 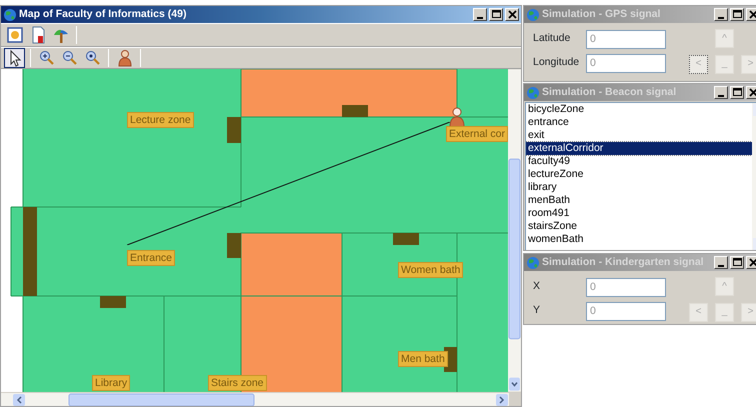 I want to click on zoom-out-icon, so click(x=69, y=58).